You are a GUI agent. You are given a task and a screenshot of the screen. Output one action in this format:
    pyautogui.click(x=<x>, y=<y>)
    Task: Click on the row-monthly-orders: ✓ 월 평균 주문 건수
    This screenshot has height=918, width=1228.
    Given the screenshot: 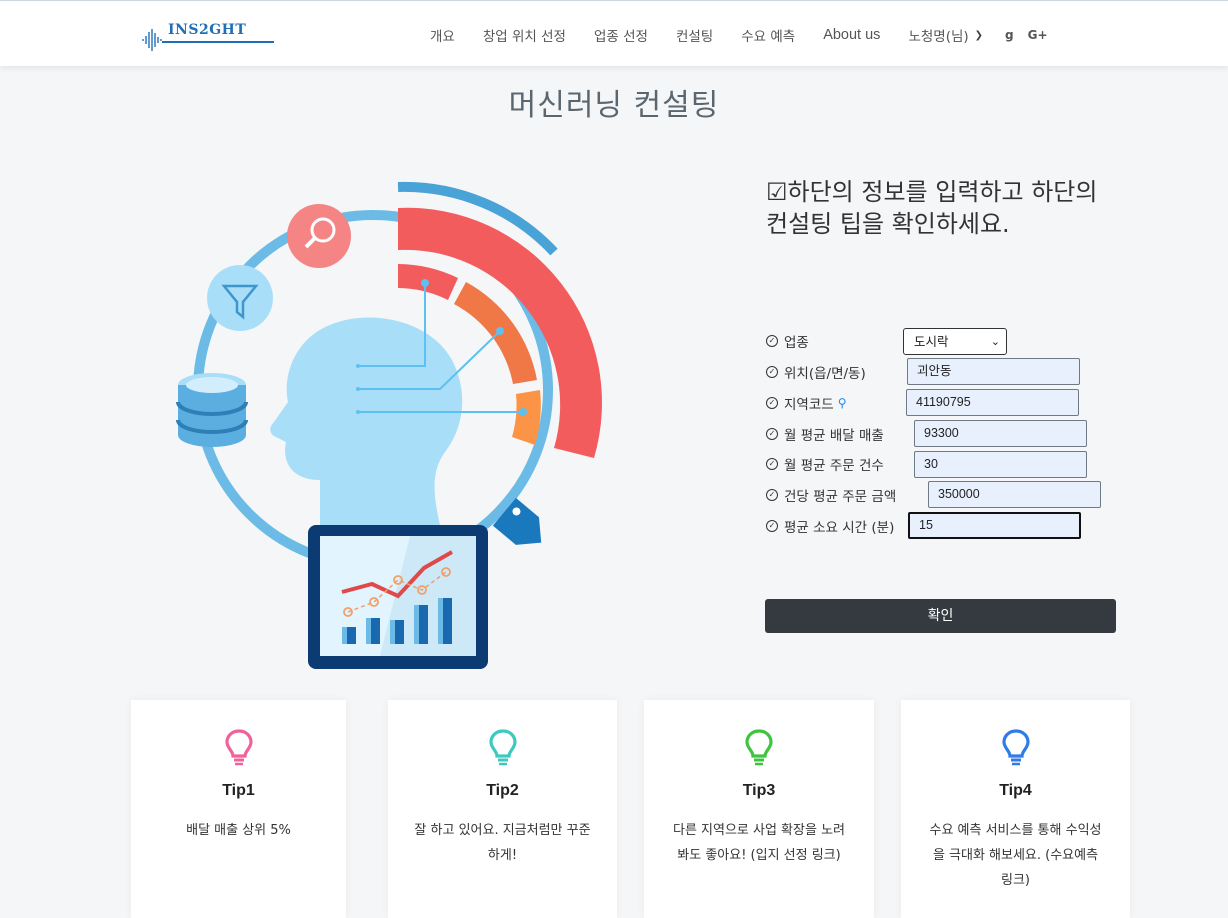 What is the action you would take?
    pyautogui.click(x=825, y=464)
    